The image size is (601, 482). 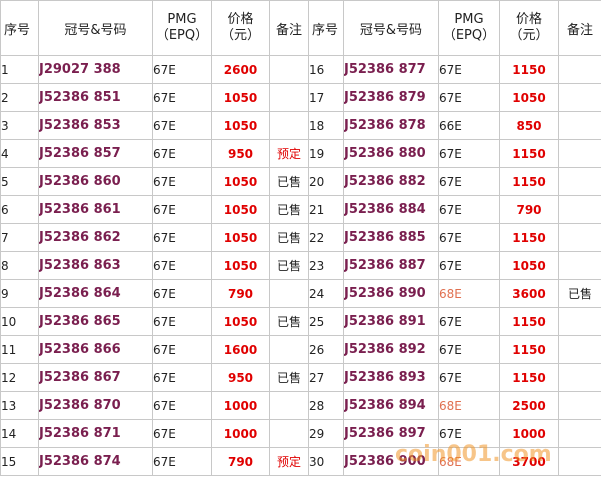 I want to click on price-cell: 1000, so click(x=529, y=433).